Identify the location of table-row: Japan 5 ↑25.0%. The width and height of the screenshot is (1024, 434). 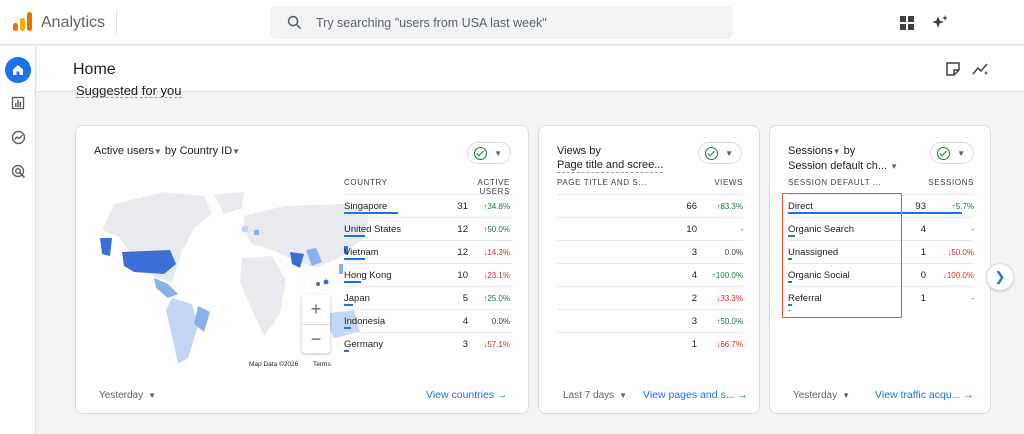
(428, 297).